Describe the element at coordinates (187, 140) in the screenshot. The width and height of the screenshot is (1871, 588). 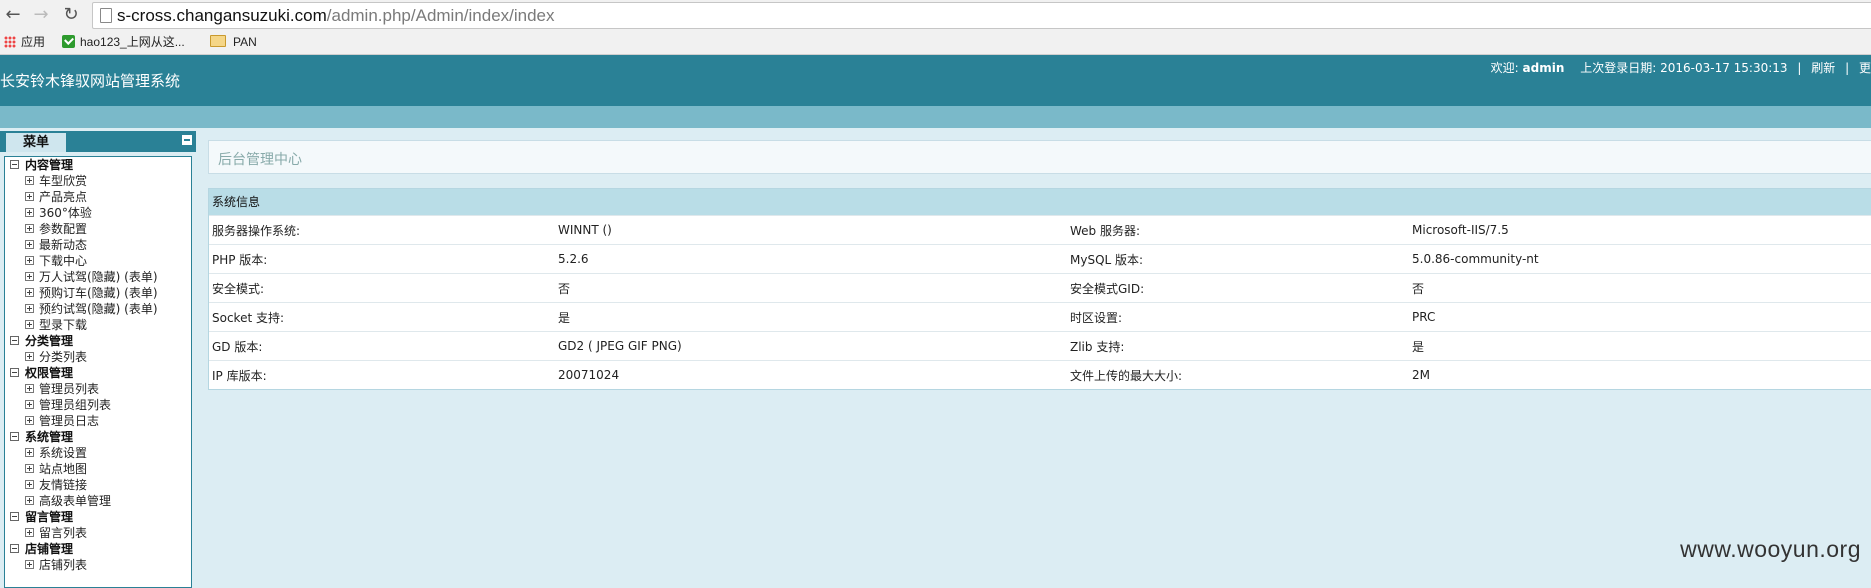
I see `collapse-icon` at that location.